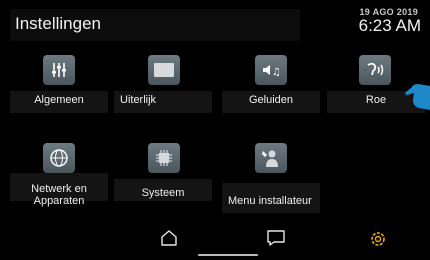  I want to click on installer-icon, so click(271, 158).